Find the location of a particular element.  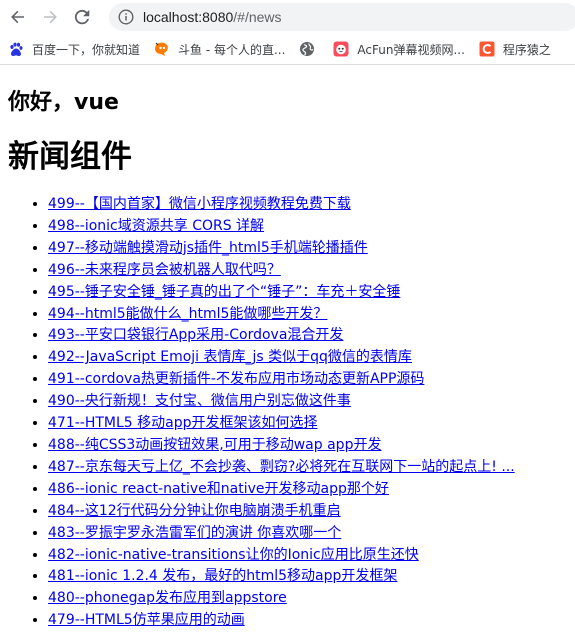

list-item: 493--平安口袋银行App采用-Cordova混合开发 is located at coordinates (307, 336).